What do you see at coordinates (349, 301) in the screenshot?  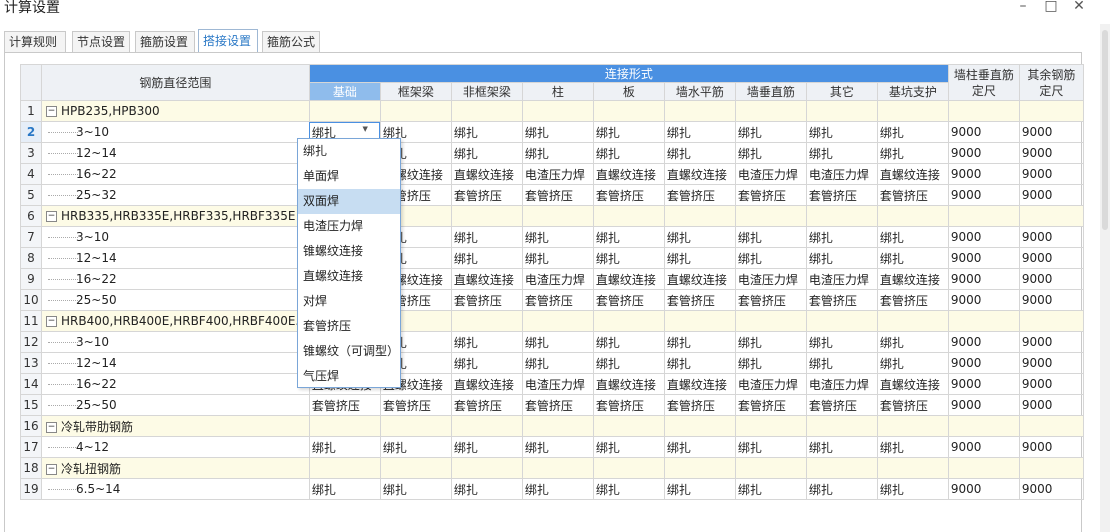 I see `dropdown-option: 对焊` at bounding box center [349, 301].